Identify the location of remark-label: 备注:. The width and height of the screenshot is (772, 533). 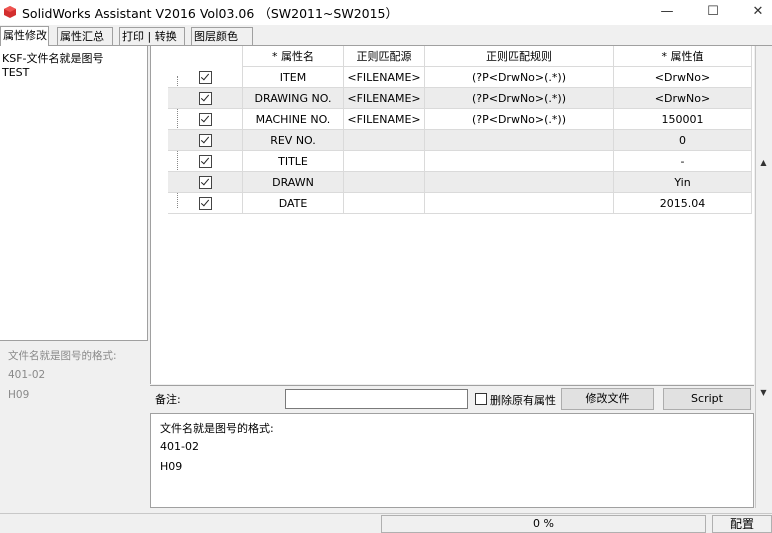
(168, 399).